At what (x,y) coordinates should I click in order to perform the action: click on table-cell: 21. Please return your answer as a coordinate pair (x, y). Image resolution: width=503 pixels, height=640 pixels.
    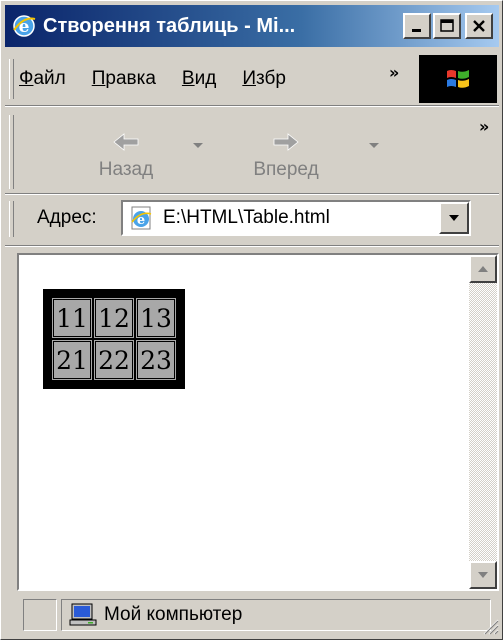
    Looking at the image, I should click on (72, 360).